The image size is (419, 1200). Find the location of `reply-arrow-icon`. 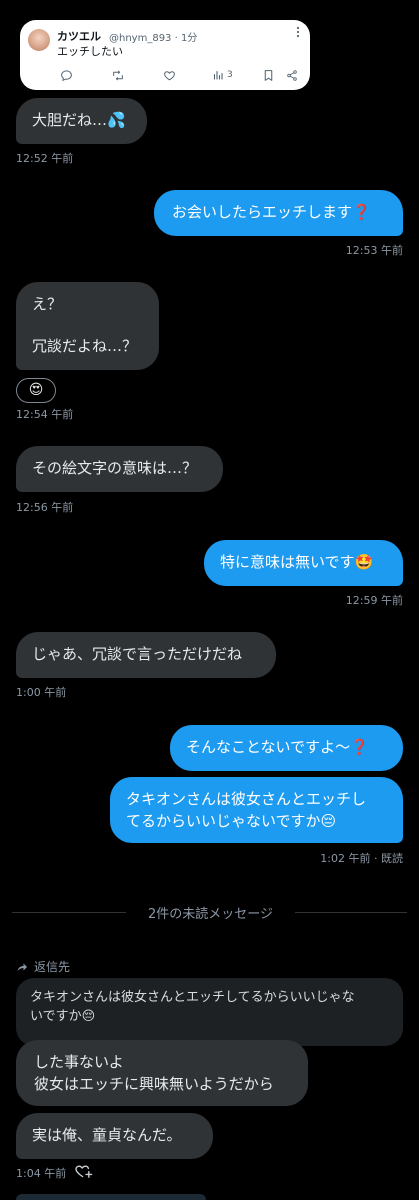

reply-arrow-icon is located at coordinates (22, 967).